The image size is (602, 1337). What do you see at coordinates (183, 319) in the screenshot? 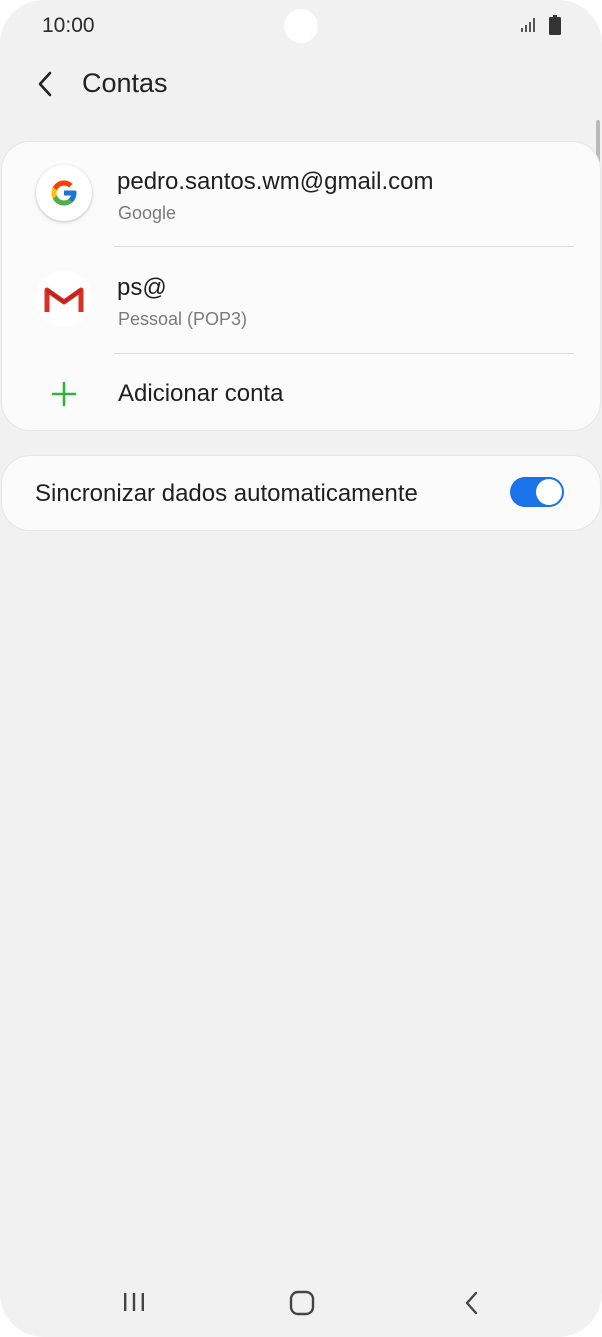
I see `account-type: Pessoal (POP3)` at bounding box center [183, 319].